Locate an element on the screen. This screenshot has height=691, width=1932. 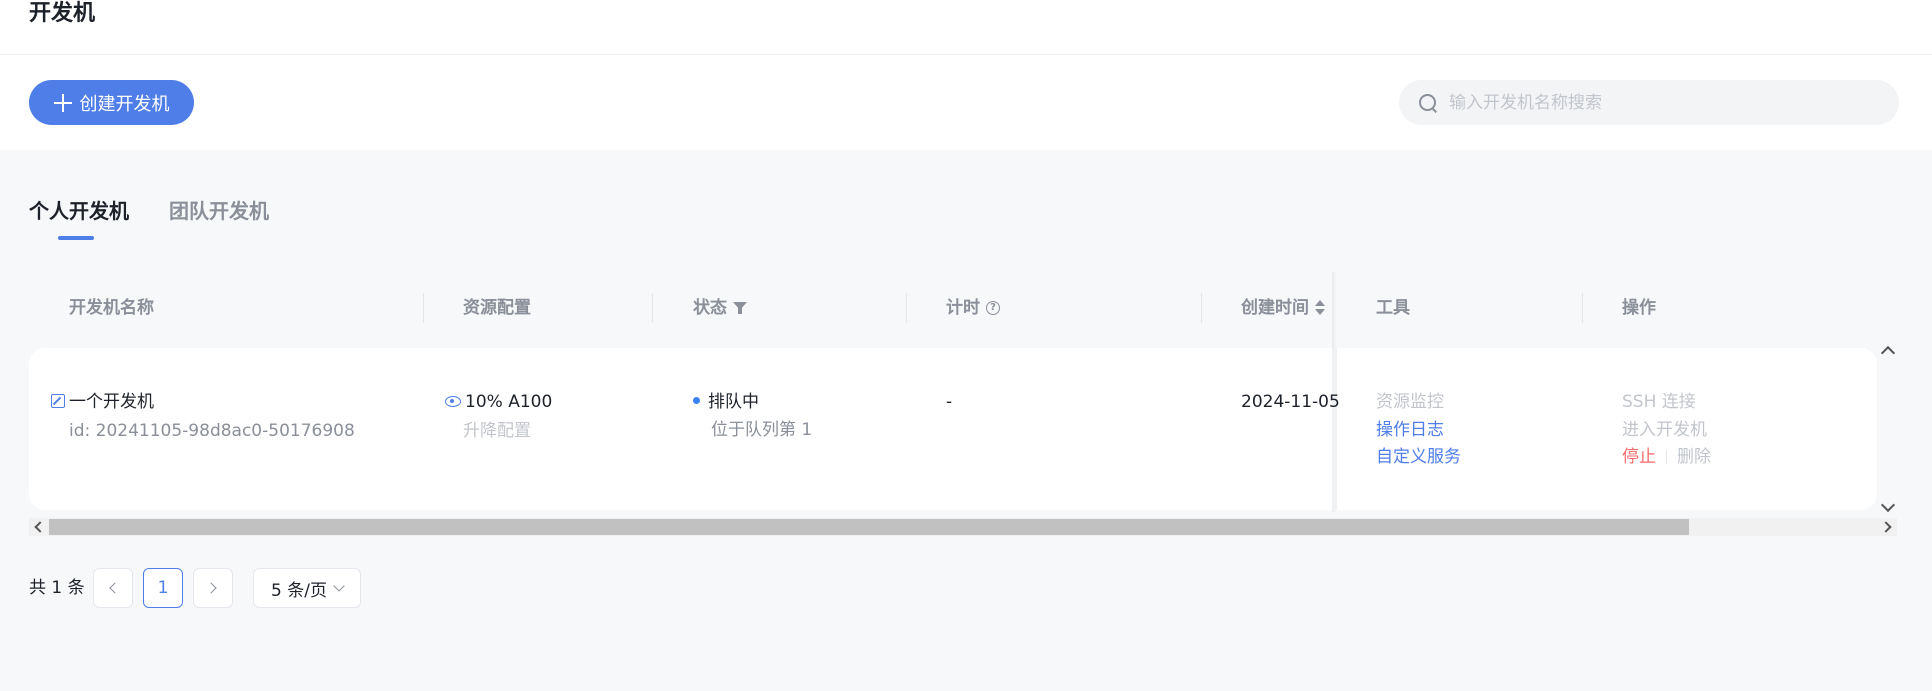
devbox-name-cell: 一个开发机 is located at coordinates (102, 402).